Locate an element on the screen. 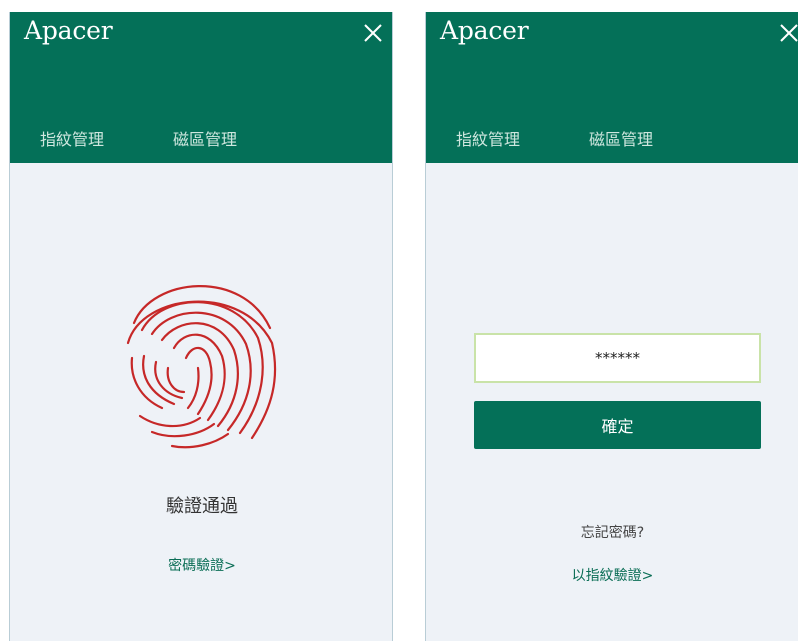  fingerprint-icon is located at coordinates (202, 362).